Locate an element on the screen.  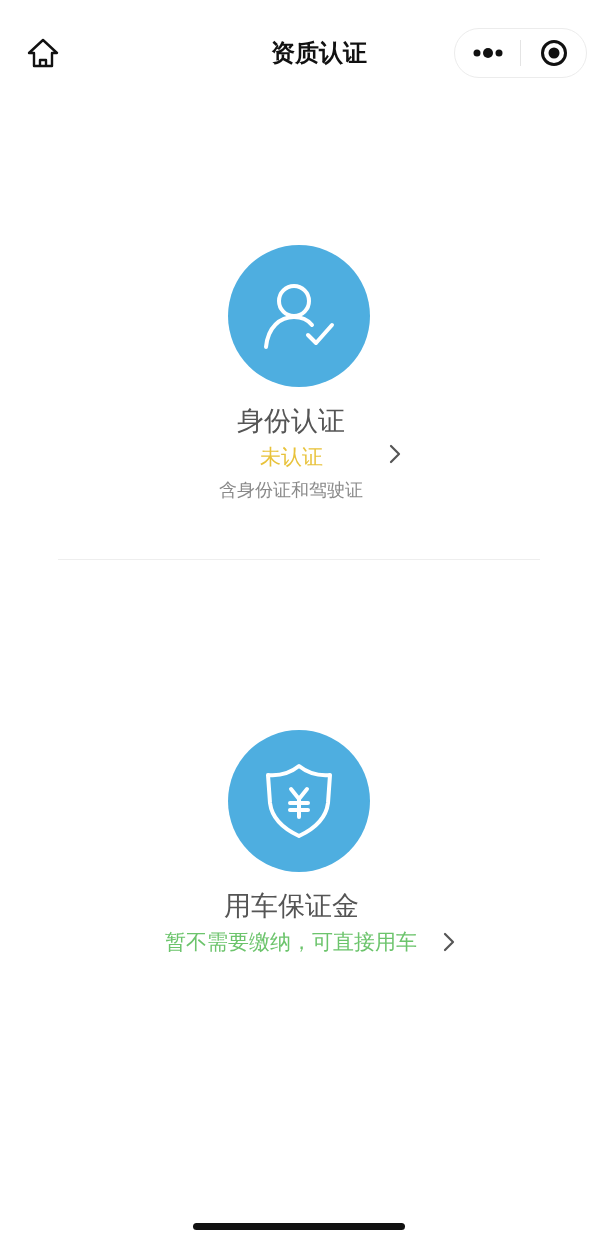
item-title: 身份认证 is located at coordinates (291, 421).